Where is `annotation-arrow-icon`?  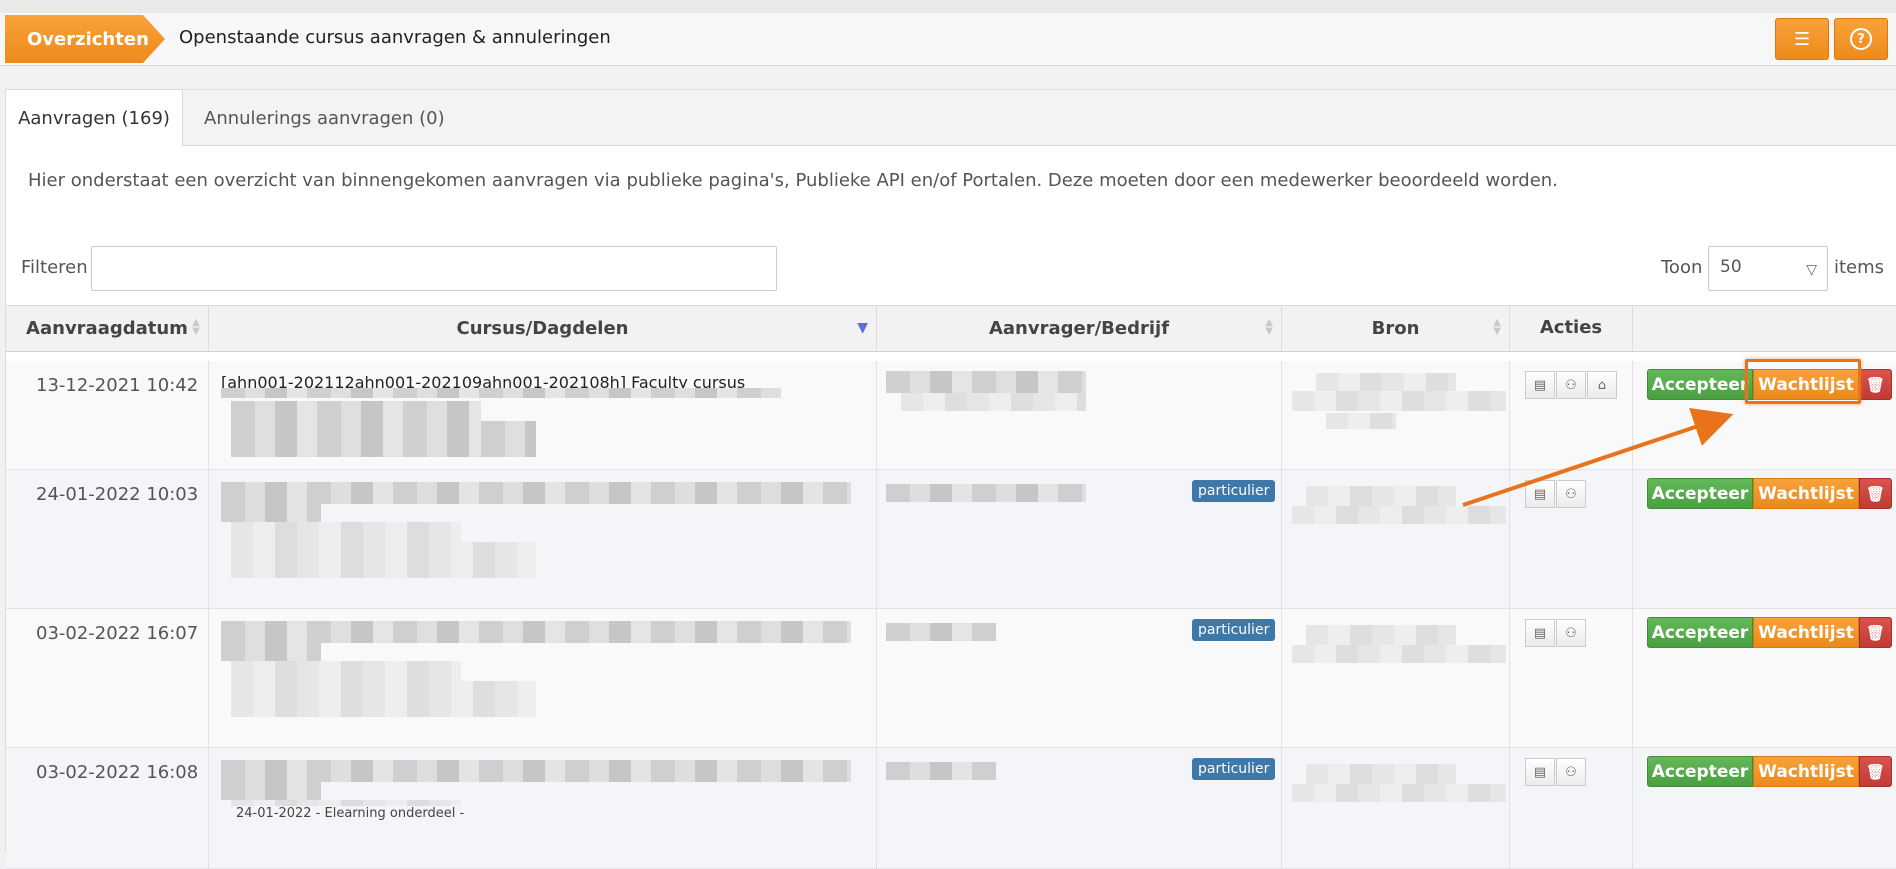 annotation-arrow-icon is located at coordinates (1598, 457).